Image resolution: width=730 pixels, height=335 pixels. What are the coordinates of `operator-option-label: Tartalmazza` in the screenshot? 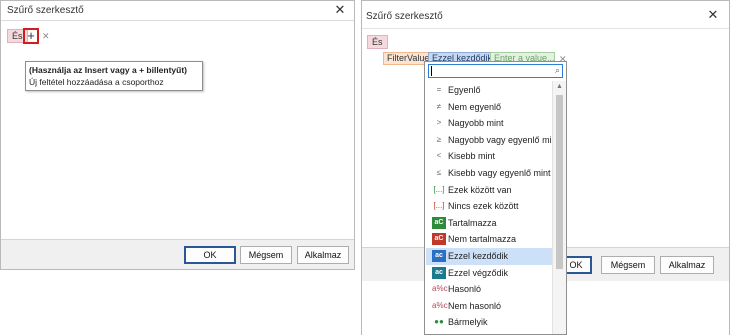 It's located at (472, 222).